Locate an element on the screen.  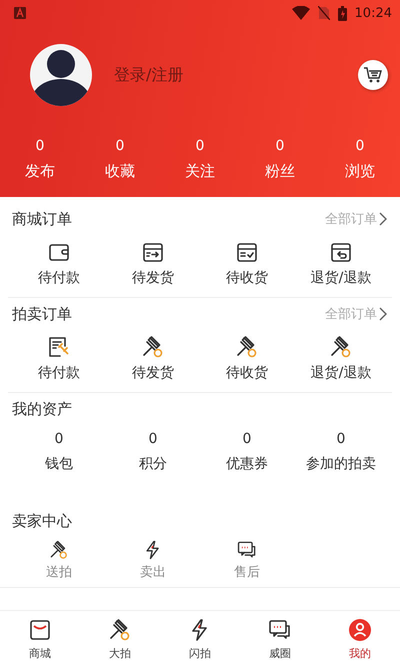
stat-label: 粉丝 is located at coordinates (280, 171).